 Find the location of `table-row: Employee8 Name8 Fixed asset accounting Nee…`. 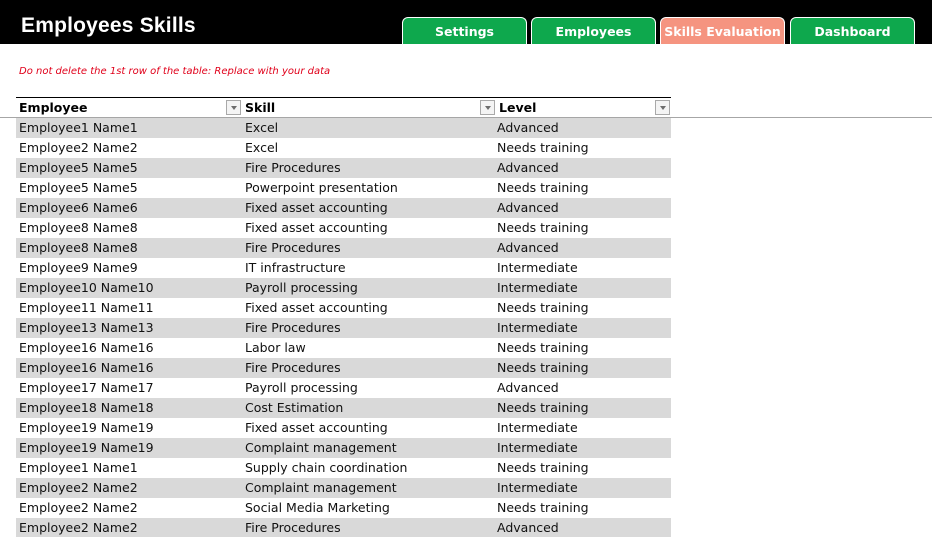

table-row: Employee8 Name8 Fixed asset accounting Nee… is located at coordinates (343, 228).